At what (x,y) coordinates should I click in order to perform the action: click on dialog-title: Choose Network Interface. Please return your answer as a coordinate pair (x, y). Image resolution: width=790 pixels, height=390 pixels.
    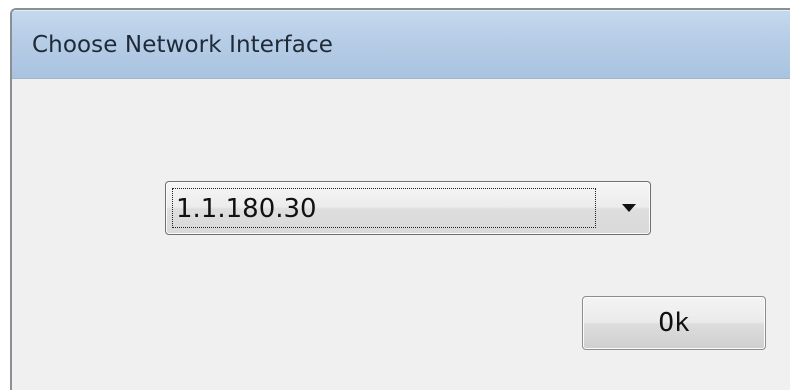
    Looking at the image, I should click on (182, 45).